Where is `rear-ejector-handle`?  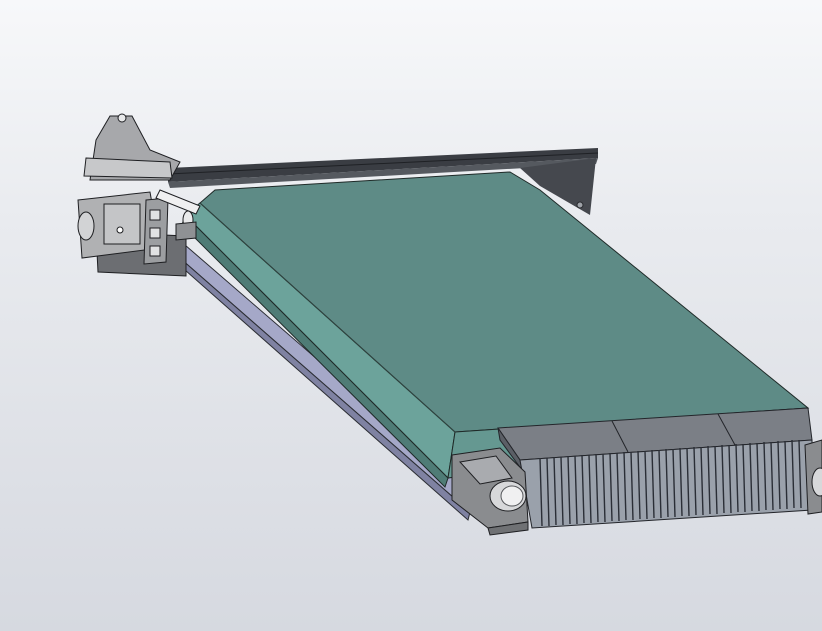
rear-ejector-handle is located at coordinates (139, 195).